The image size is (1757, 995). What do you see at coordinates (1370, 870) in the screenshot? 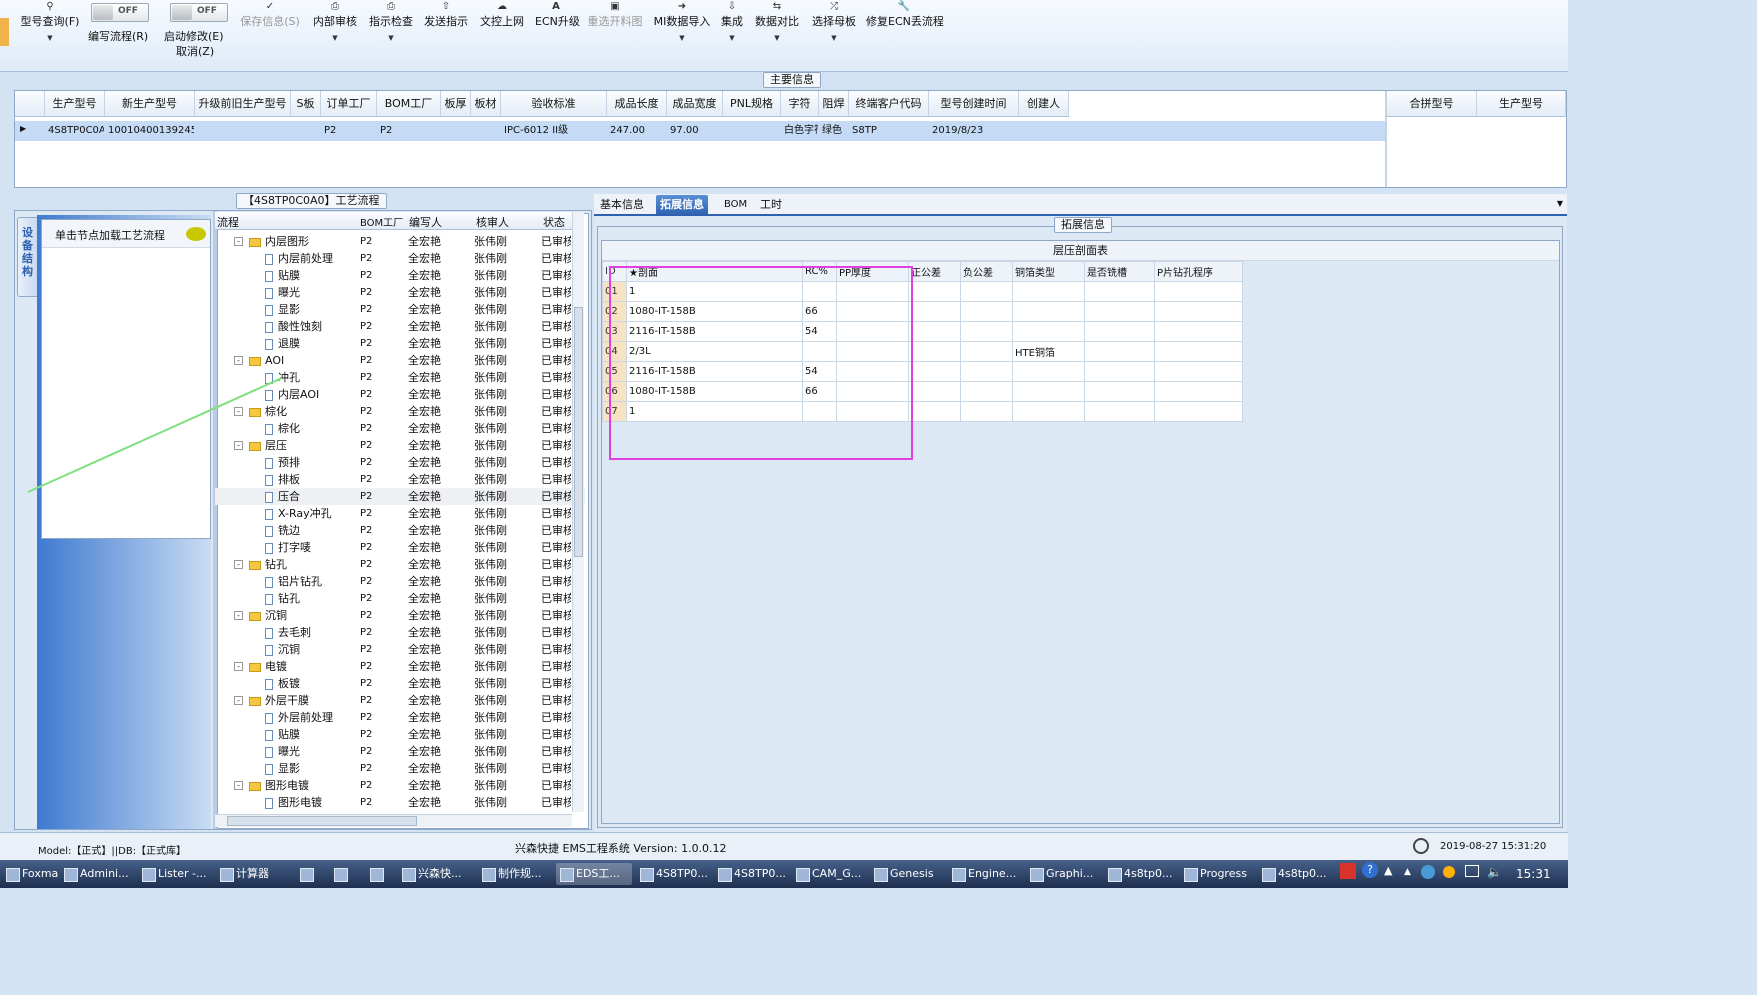
I see `help-icon: ?` at bounding box center [1370, 870].